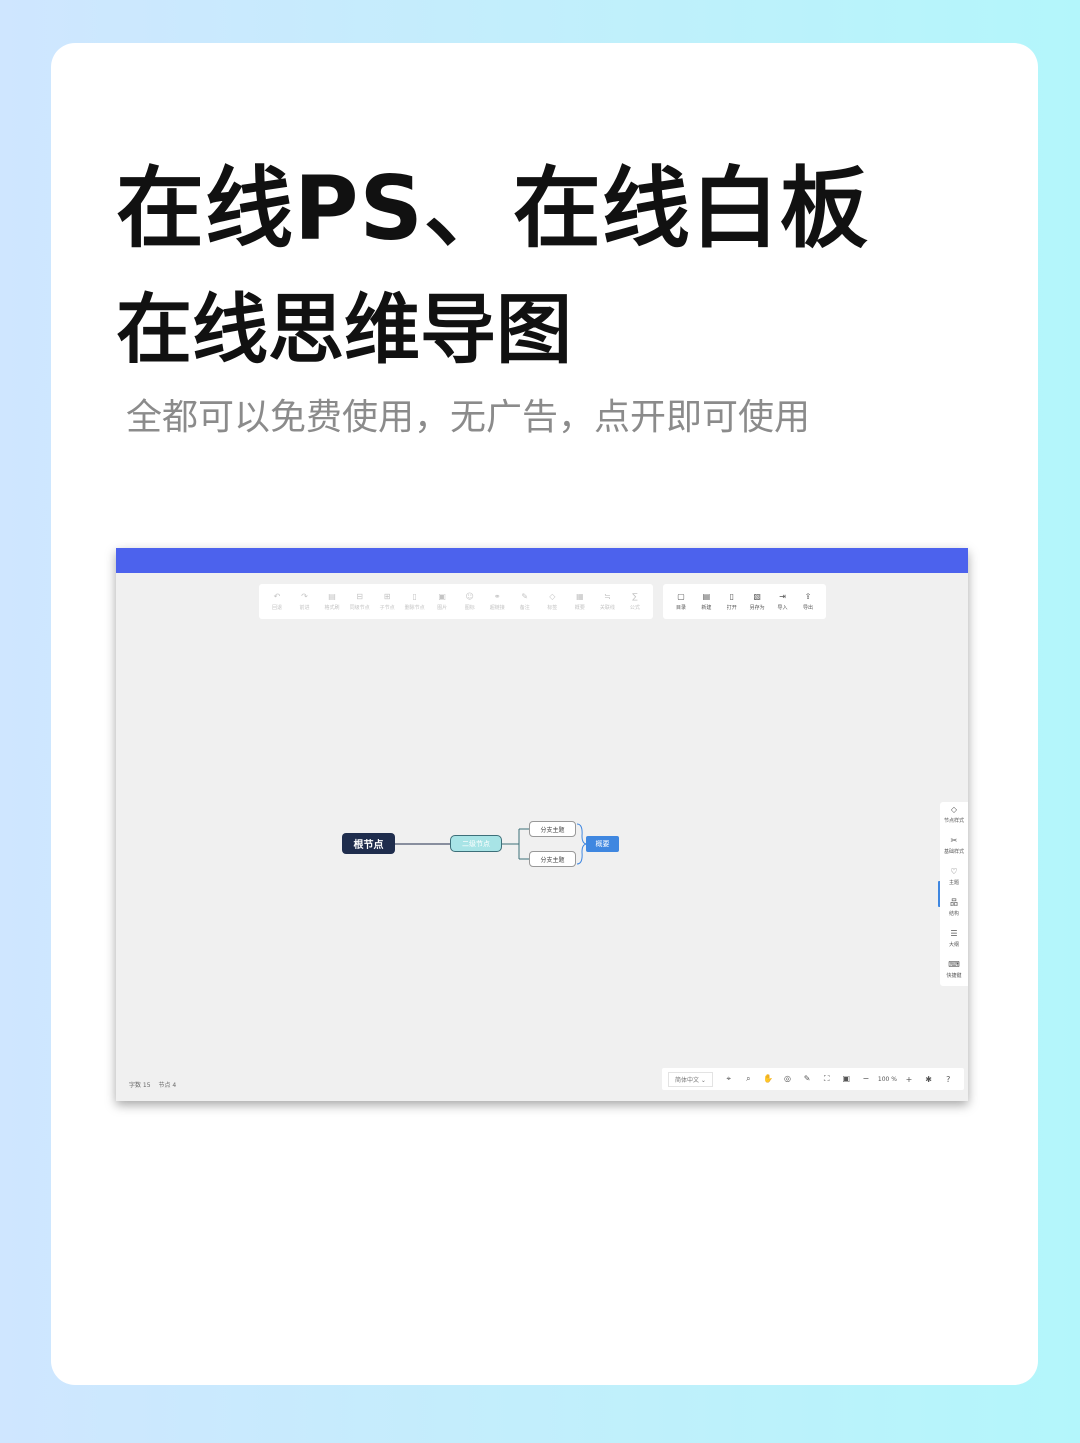 The image size is (1080, 1443). I want to click on language-select: 简体中文 ⌄, so click(690, 1079).